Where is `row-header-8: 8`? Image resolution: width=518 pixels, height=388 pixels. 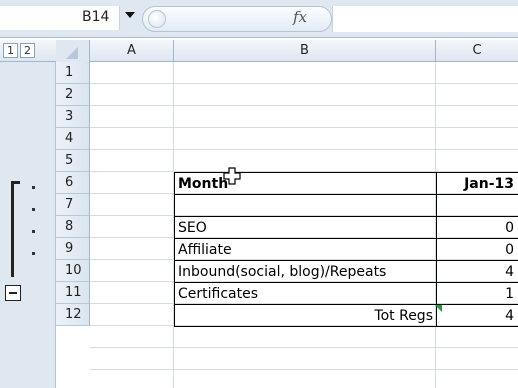
row-header-8: 8 is located at coordinates (73, 227).